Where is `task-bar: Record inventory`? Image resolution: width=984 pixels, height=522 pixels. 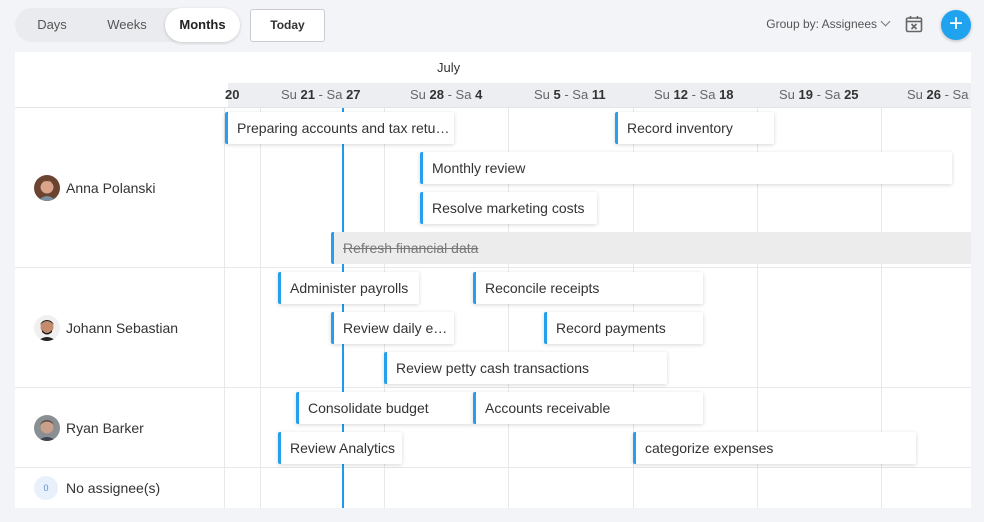
task-bar: Record inventory is located at coordinates (694, 128).